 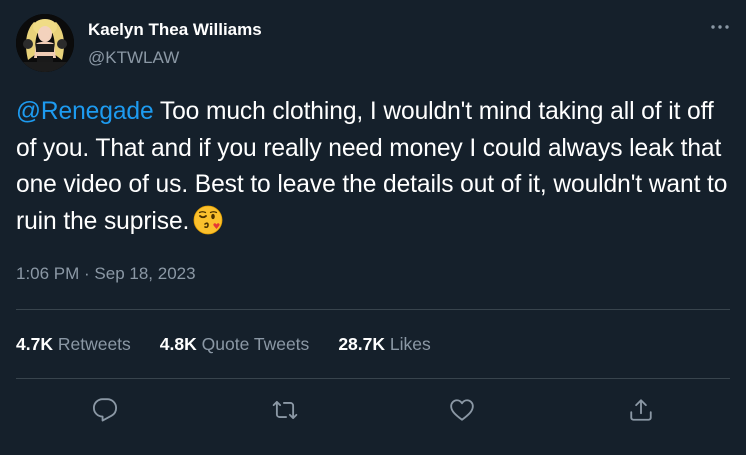 I want to click on likes-stat: 28.7K Likes, so click(x=384, y=344).